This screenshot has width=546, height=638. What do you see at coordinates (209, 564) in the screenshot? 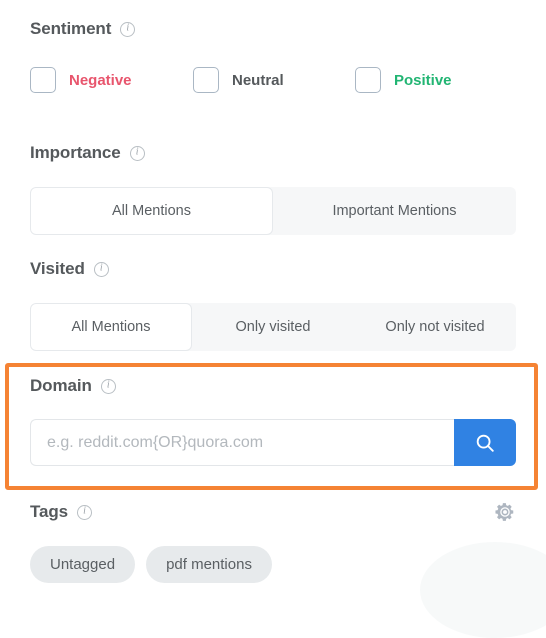
I see `tag-pill-pdf-mentions: pdf mentions` at bounding box center [209, 564].